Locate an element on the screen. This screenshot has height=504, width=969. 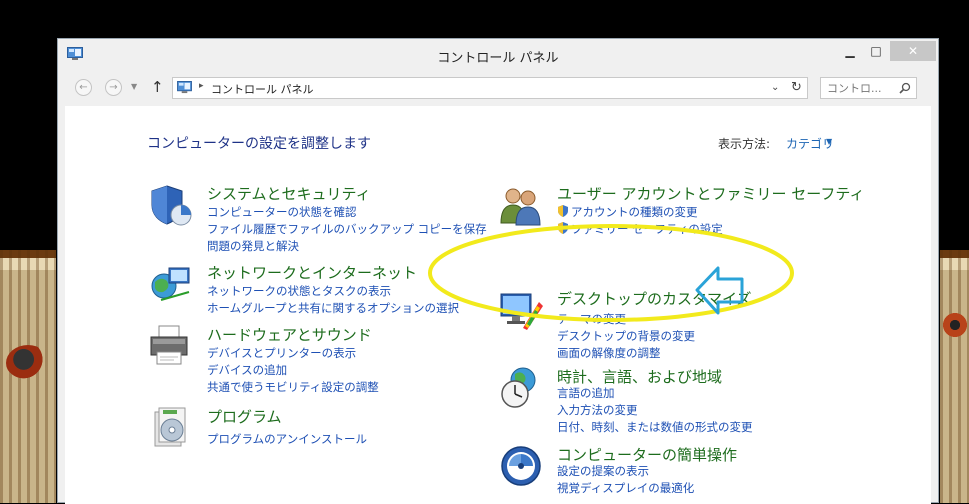
window-title: コントロール パネル is located at coordinates (498, 58).